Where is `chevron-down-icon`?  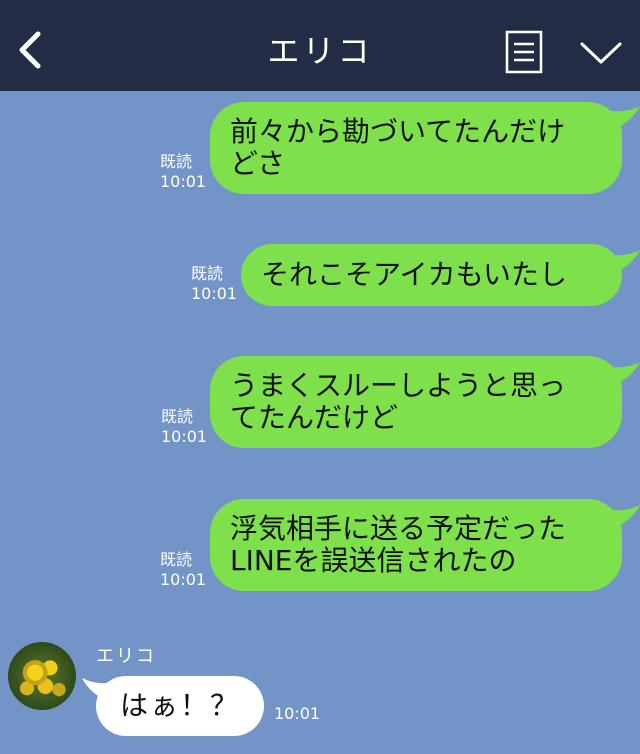 chevron-down-icon is located at coordinates (601, 53).